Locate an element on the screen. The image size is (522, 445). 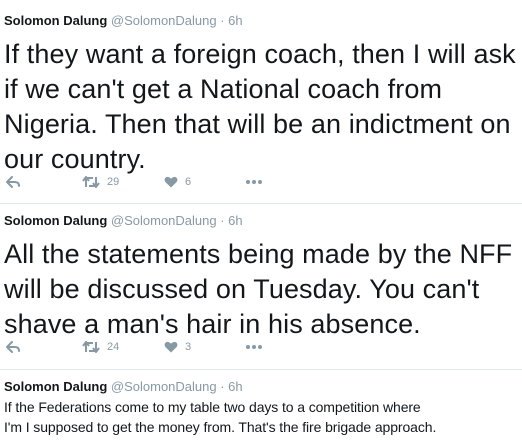
like-count: 3 is located at coordinates (188, 347).